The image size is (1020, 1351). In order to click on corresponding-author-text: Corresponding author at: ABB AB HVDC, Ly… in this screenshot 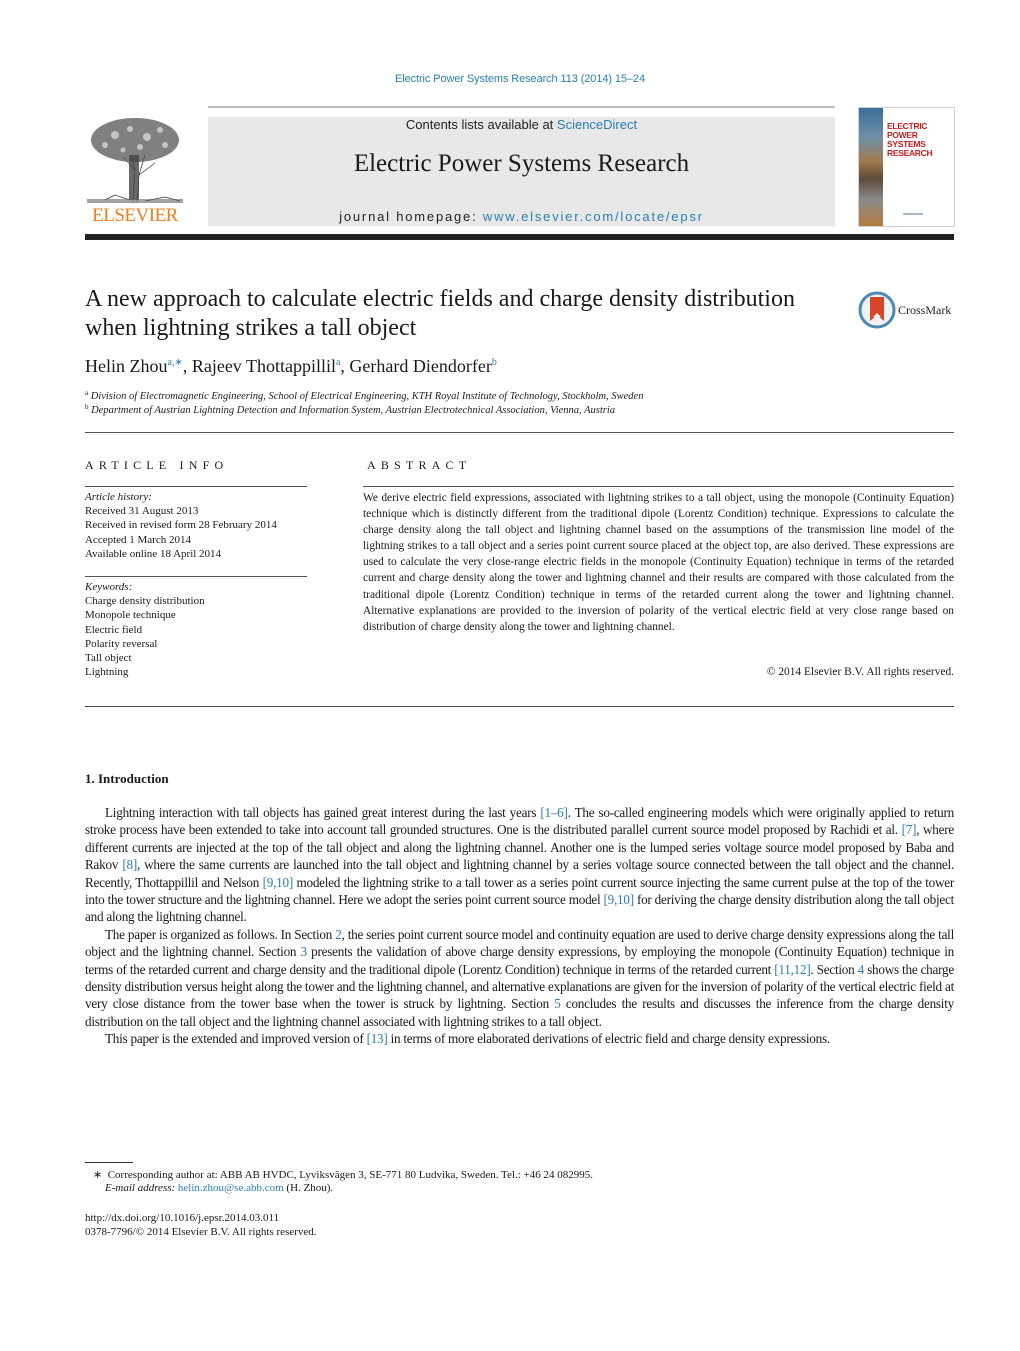, I will do `click(350, 1175)`.